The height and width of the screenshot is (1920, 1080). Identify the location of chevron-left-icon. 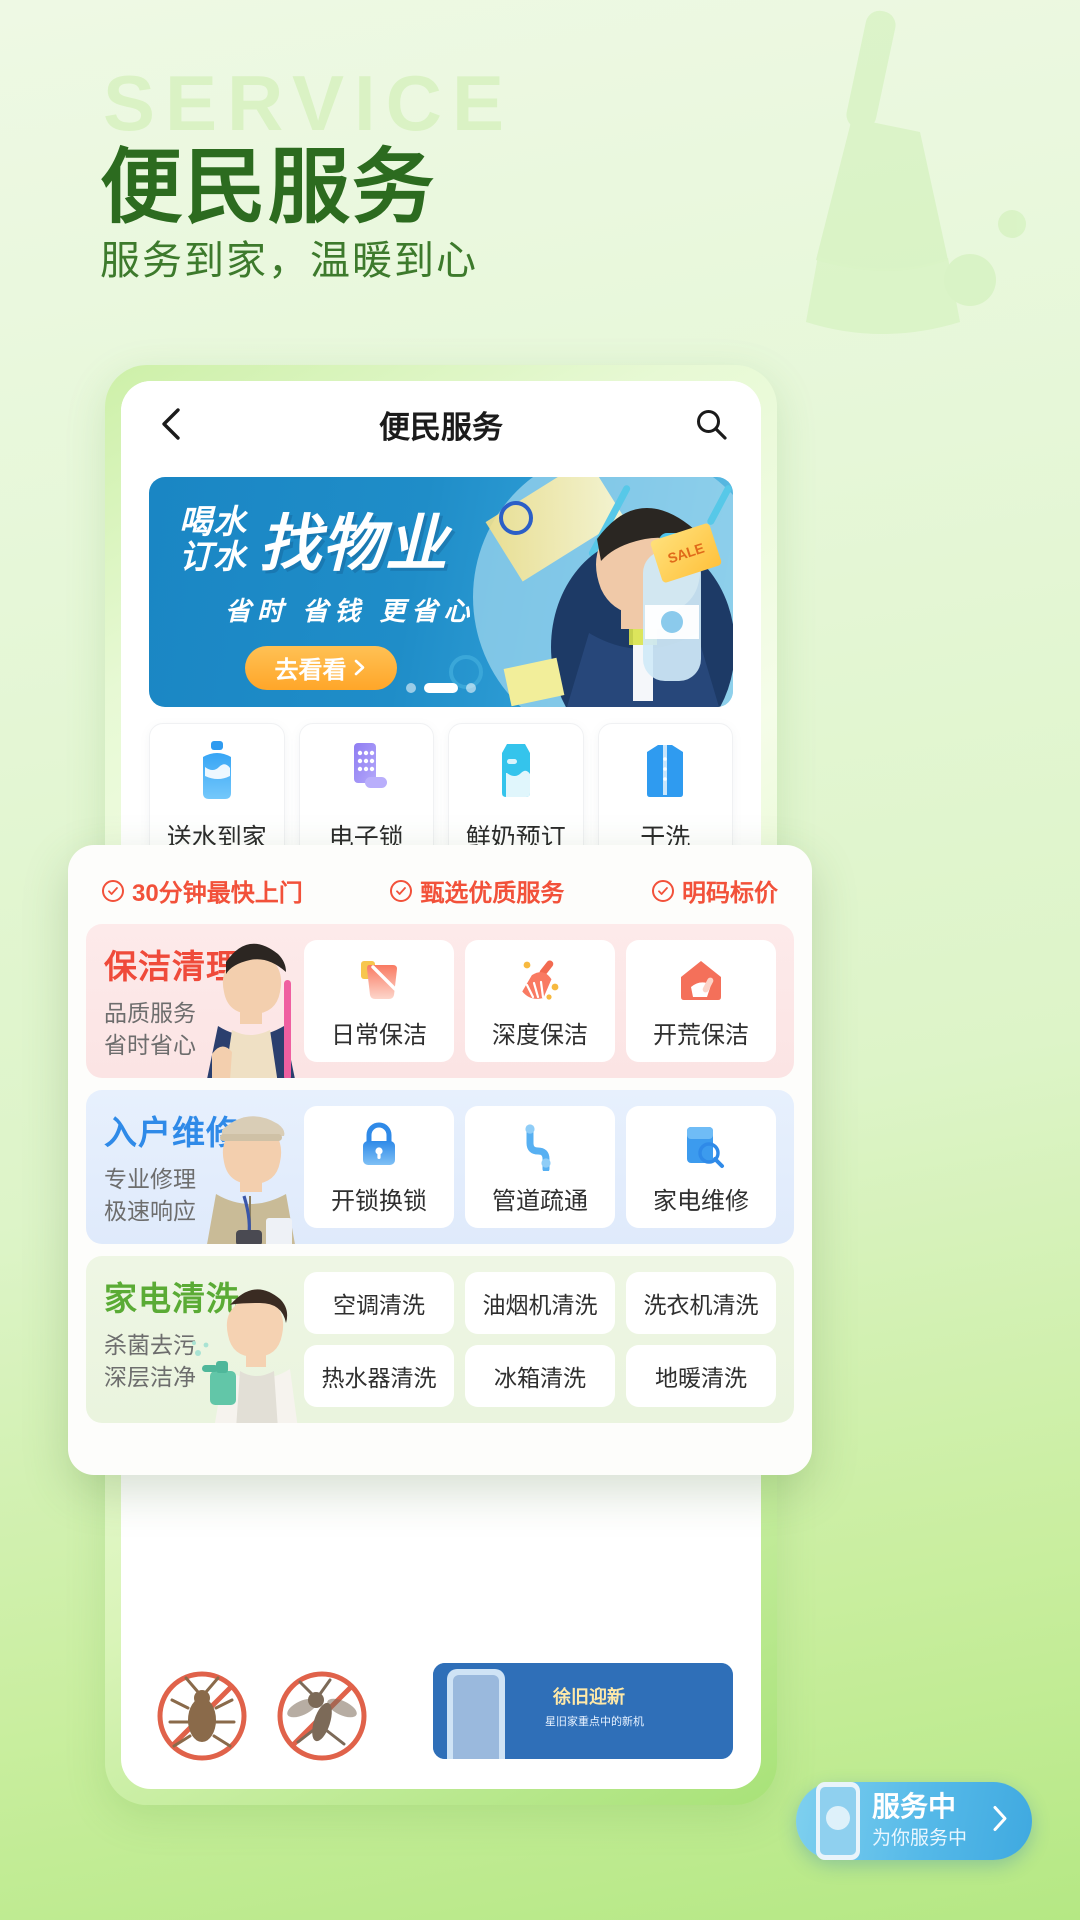
(171, 424).